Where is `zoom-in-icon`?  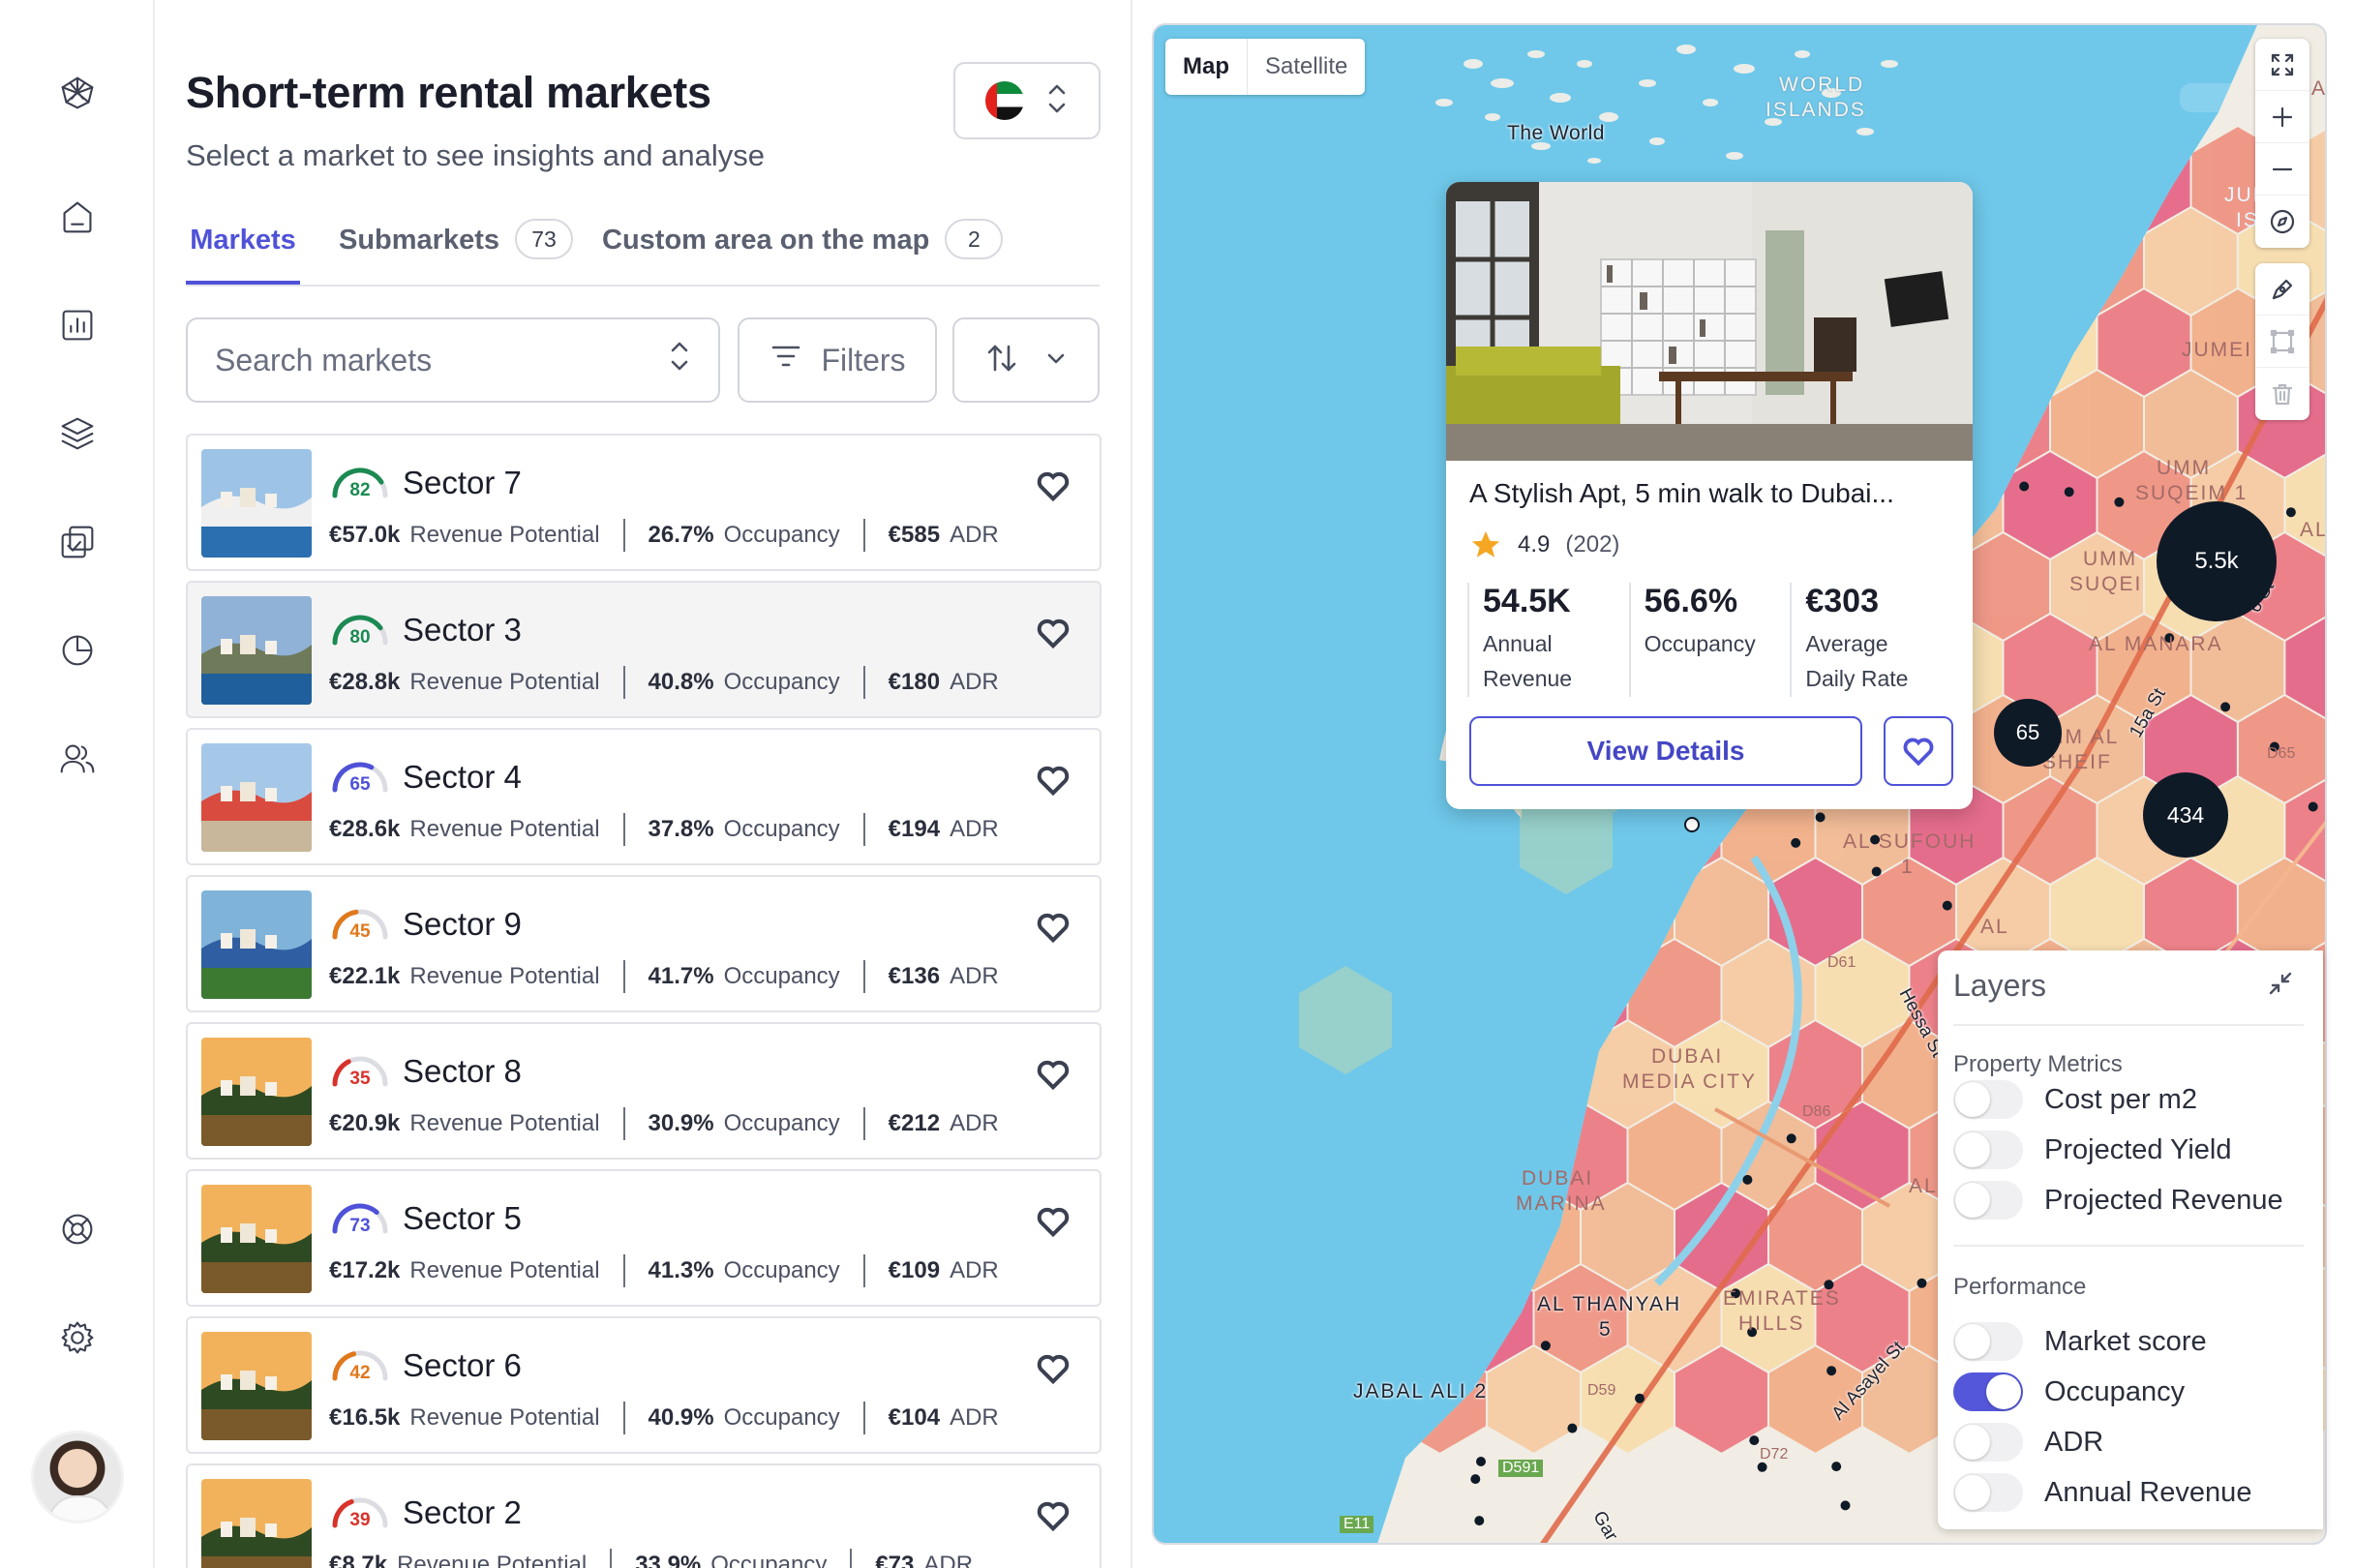 zoom-in-icon is located at coordinates (2282, 117).